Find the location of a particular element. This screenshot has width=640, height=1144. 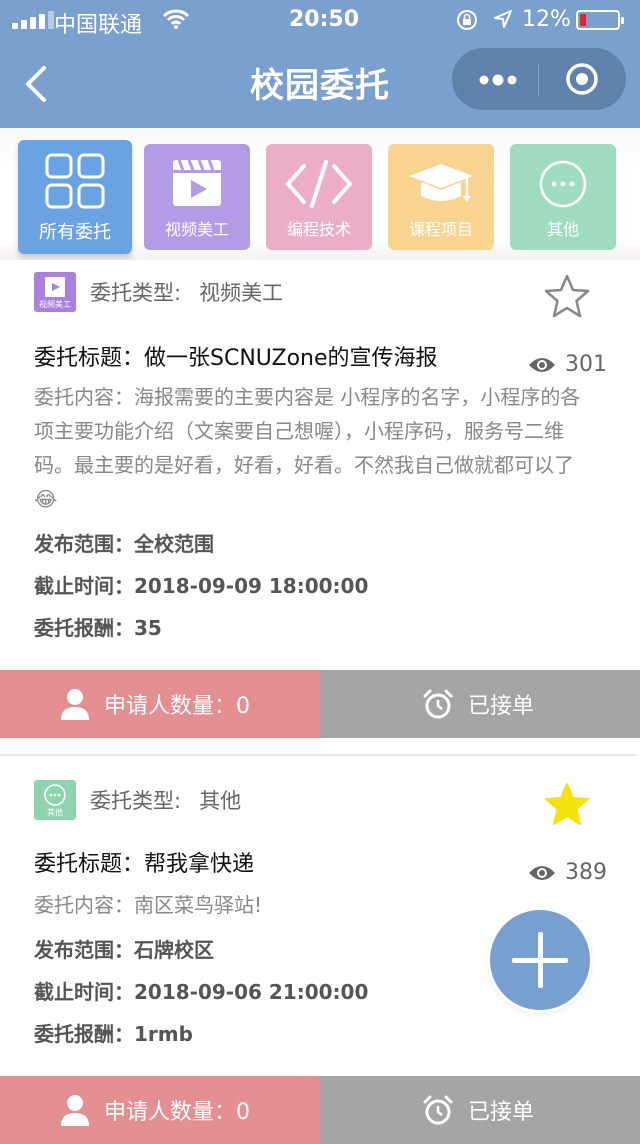

top-bar: 中国联通 20:50 12% 校园委托 is located at coordinates (320, 64).